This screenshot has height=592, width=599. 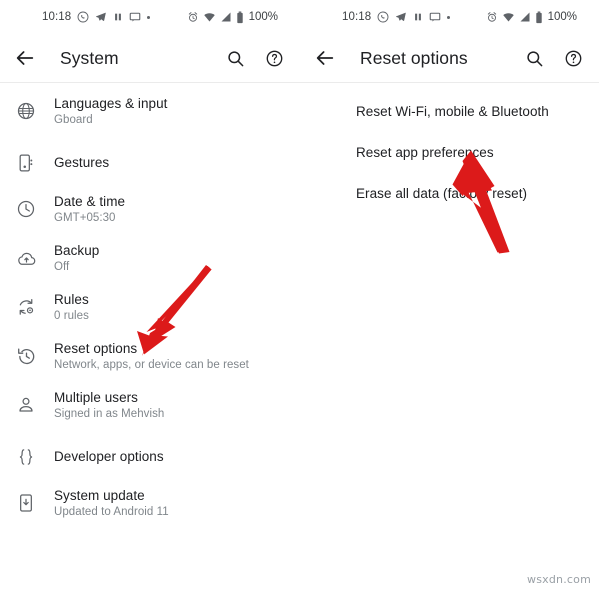 What do you see at coordinates (62, 267) in the screenshot?
I see `settings-row-subtitle: Off` at bounding box center [62, 267].